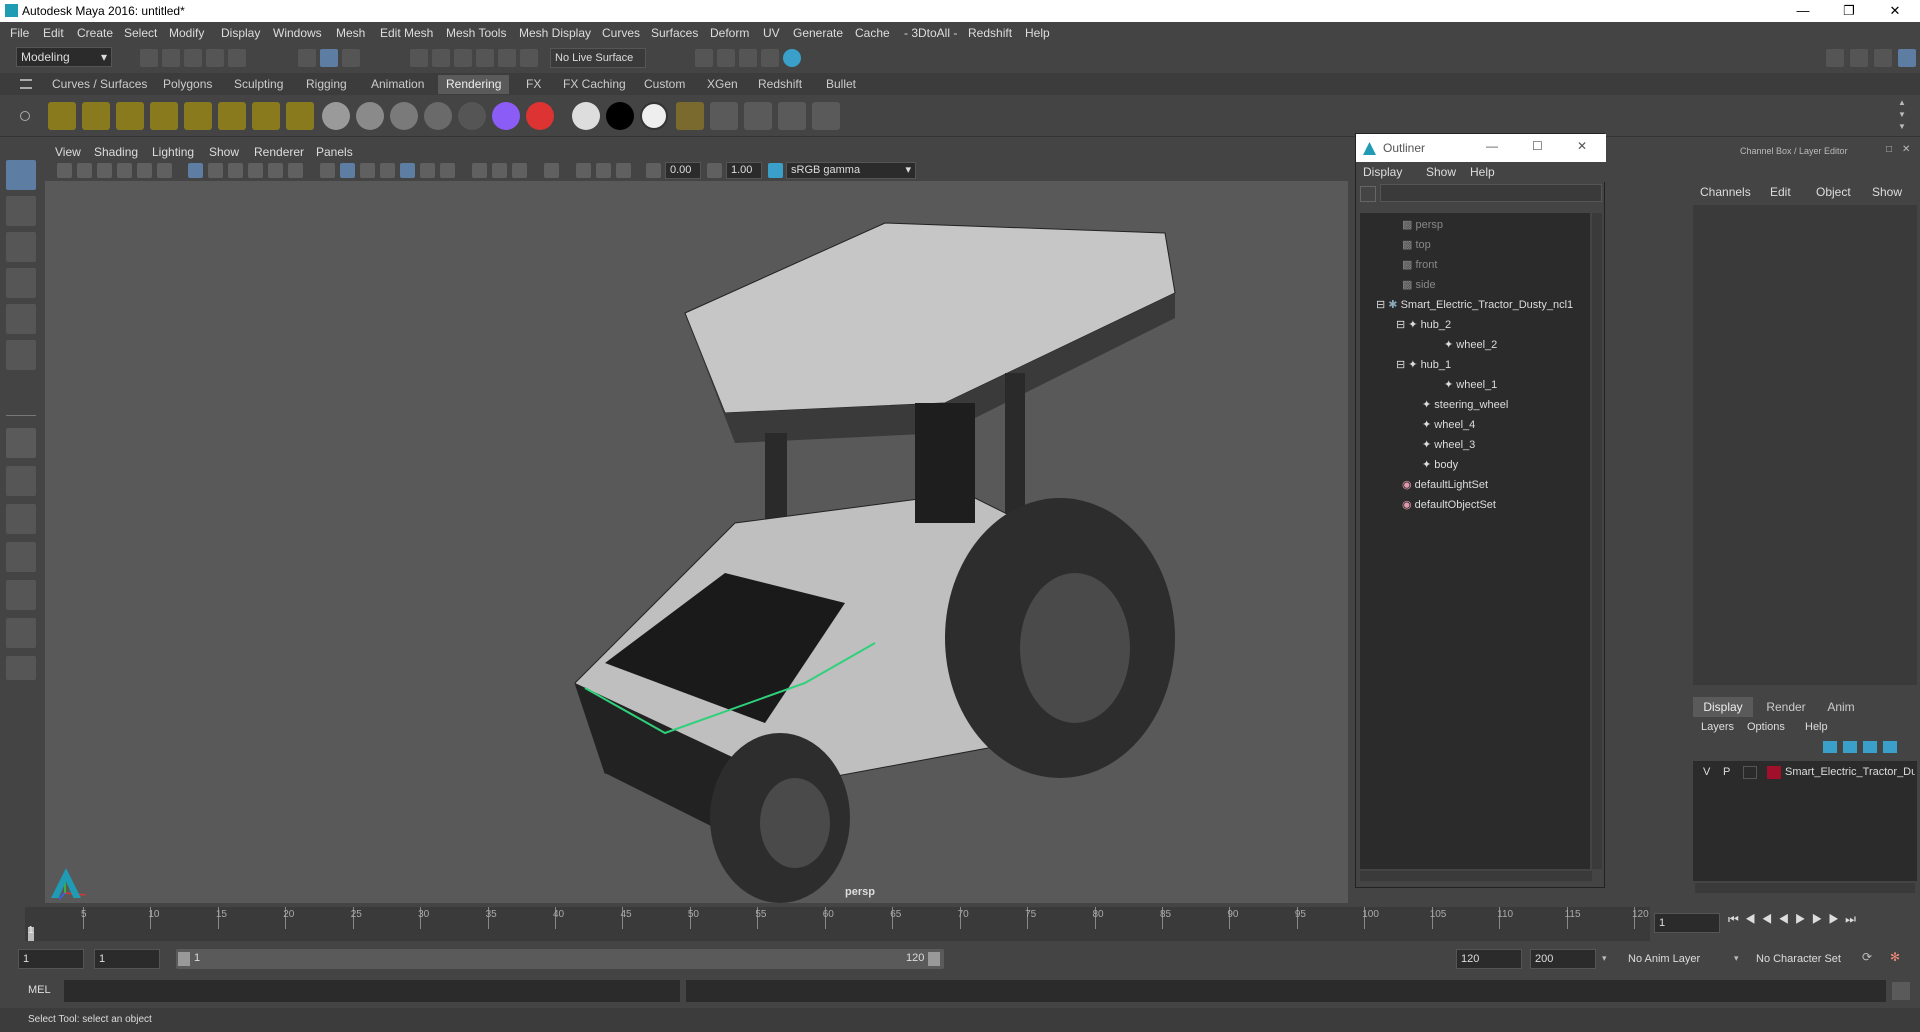 Image resolution: width=1920 pixels, height=1032 pixels. Describe the element at coordinates (841, 84) in the screenshot. I see `tab-bullet: Bullet` at that location.